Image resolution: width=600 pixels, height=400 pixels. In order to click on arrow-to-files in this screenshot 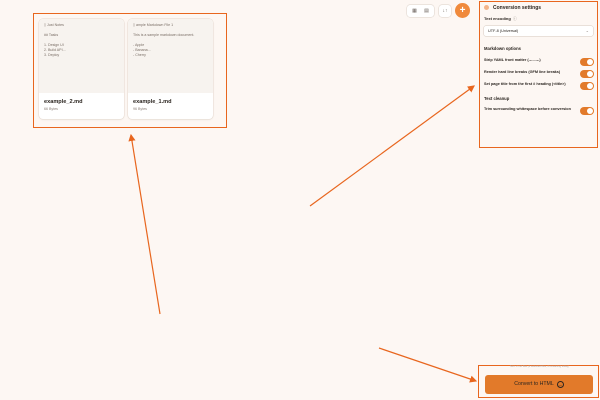, I will do `click(144, 224)`.